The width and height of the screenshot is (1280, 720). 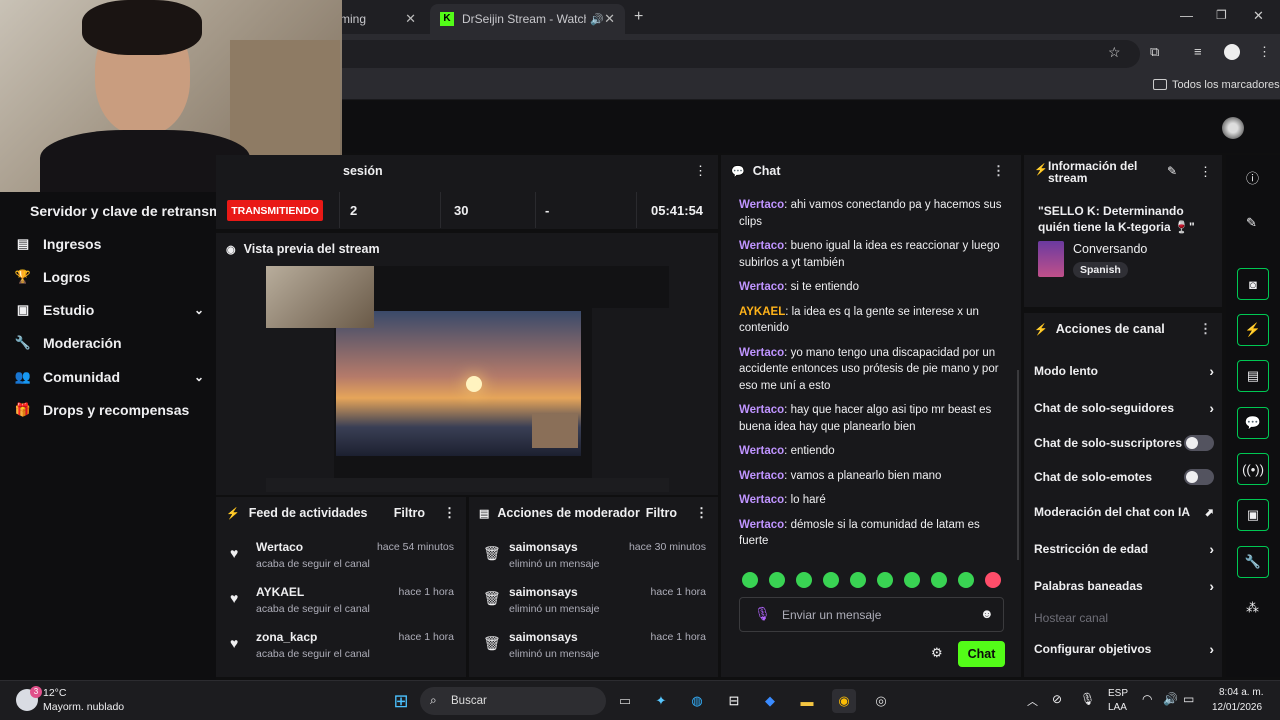 What do you see at coordinates (1118, 693) in the screenshot?
I see `language-code: ESP` at bounding box center [1118, 693].